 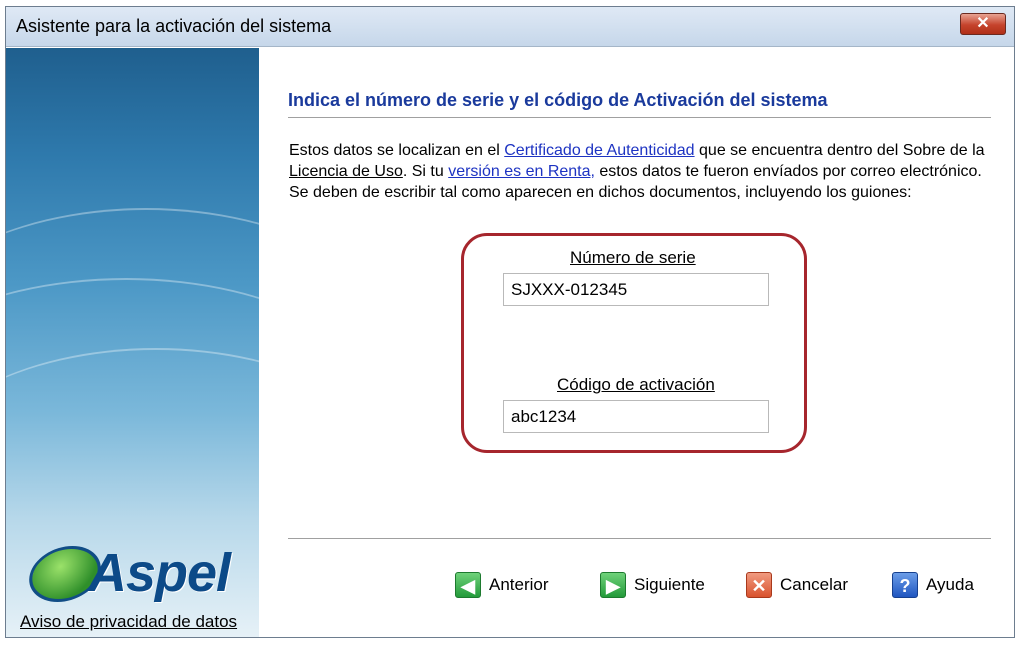 What do you see at coordinates (759, 585) in the screenshot?
I see `x-icon: ✕` at bounding box center [759, 585].